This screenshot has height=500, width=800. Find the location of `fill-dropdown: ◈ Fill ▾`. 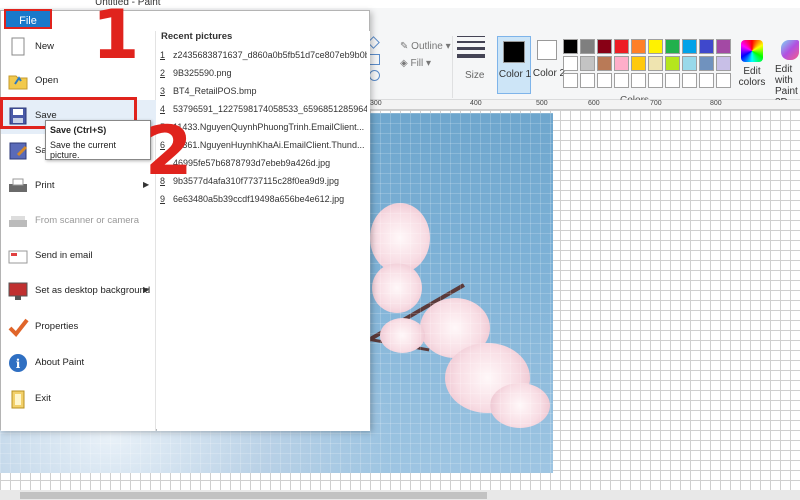

fill-dropdown: ◈ Fill ▾ is located at coordinates (415, 63).